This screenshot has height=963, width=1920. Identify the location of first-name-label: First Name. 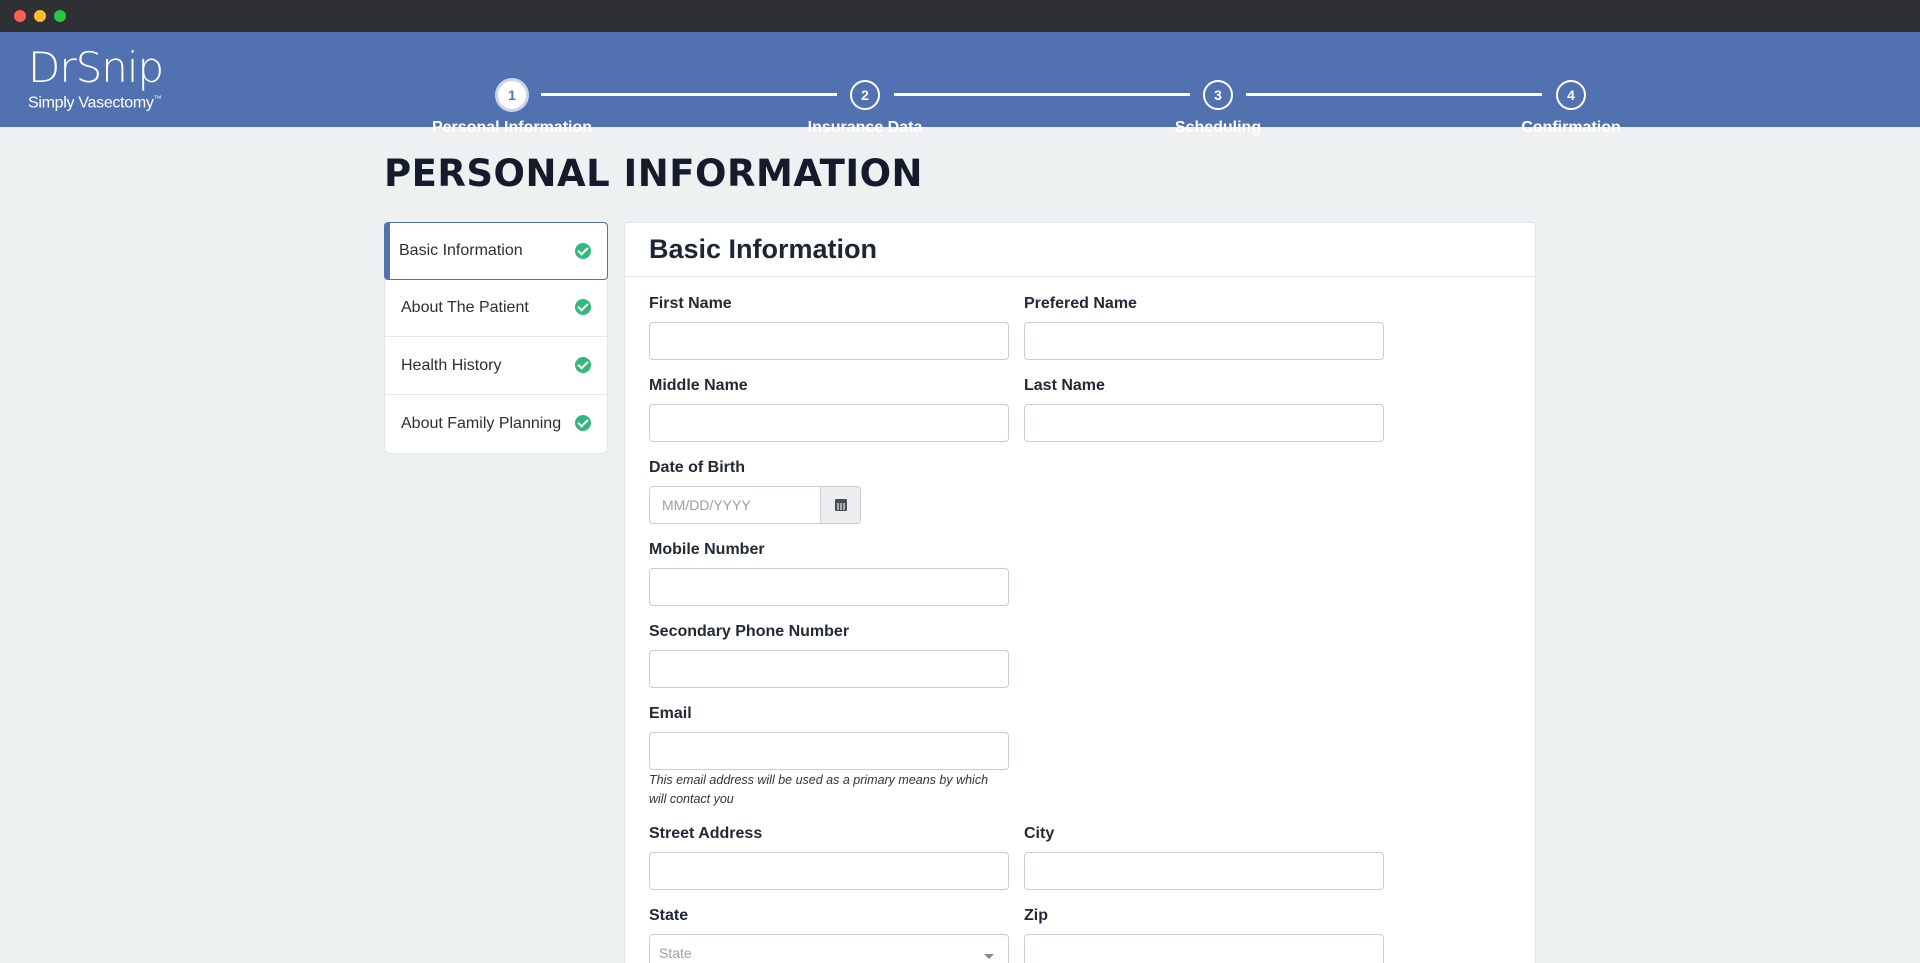
(690, 303).